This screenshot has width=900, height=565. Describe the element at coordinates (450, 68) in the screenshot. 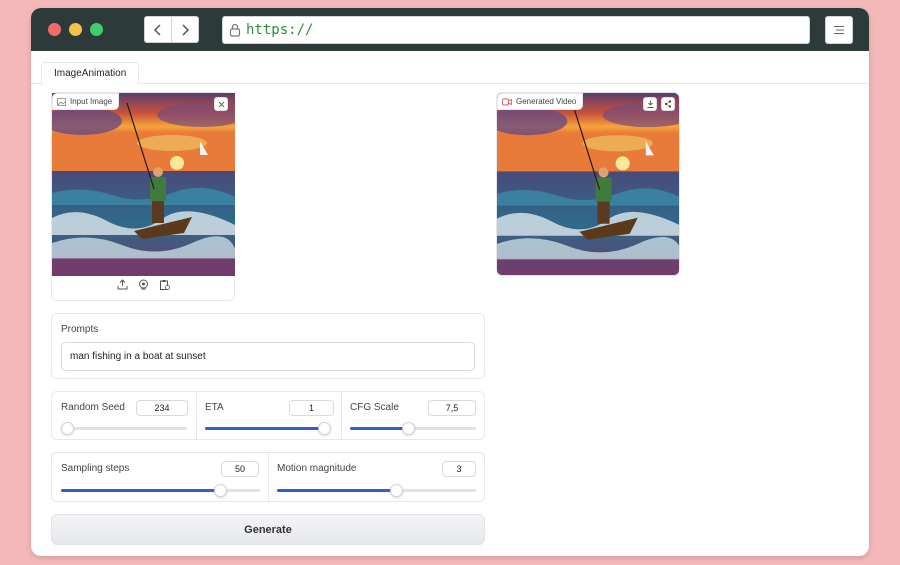

I see `tab-bar: ImageAnimation` at that location.